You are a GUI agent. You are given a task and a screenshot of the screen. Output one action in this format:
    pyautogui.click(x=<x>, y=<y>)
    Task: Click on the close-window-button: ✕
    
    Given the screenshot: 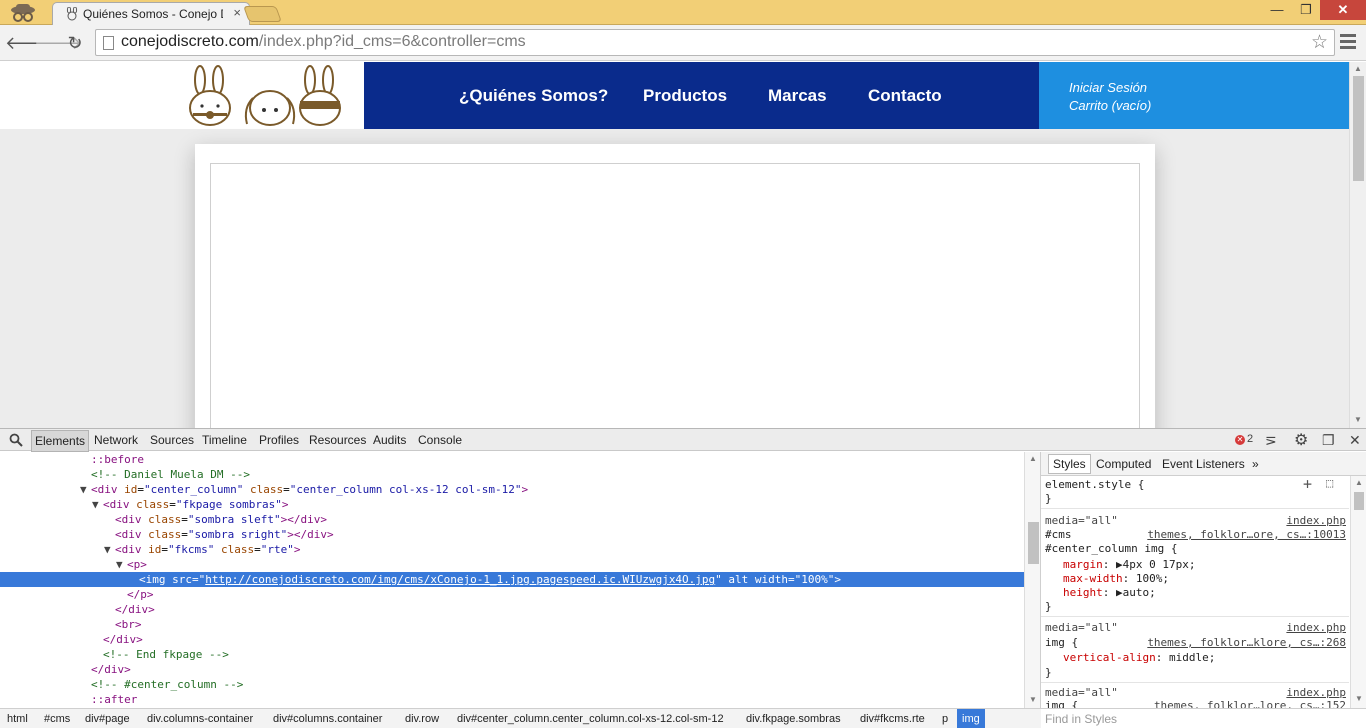 What is the action you would take?
    pyautogui.click(x=1343, y=10)
    